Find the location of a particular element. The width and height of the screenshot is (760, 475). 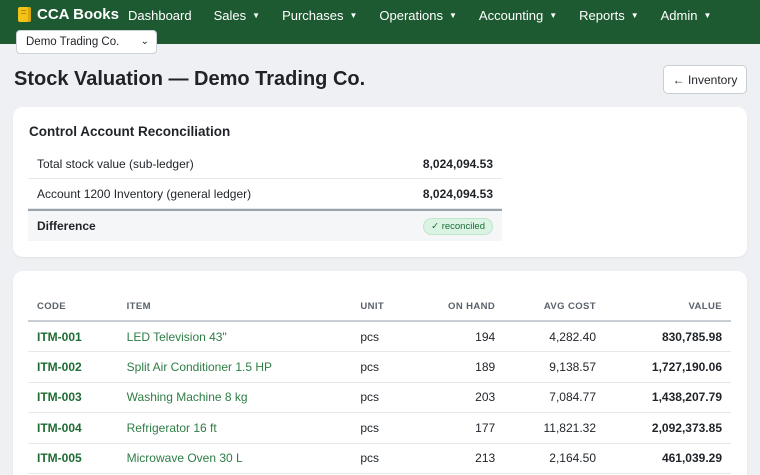

item-on-hand: 177 is located at coordinates (458, 428).